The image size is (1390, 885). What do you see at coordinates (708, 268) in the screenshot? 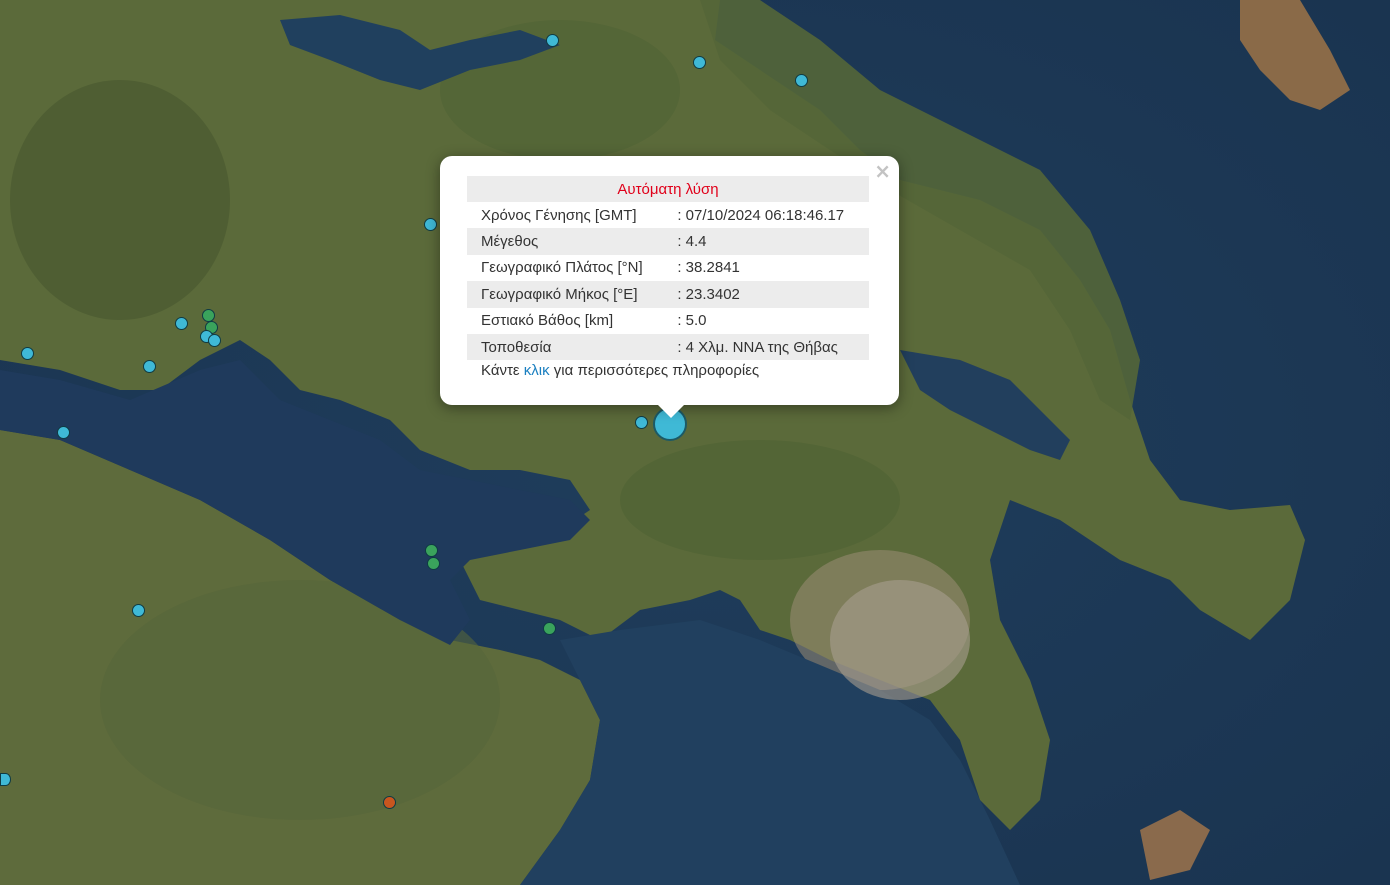
I see `detail-value: : 38.2841` at bounding box center [708, 268].